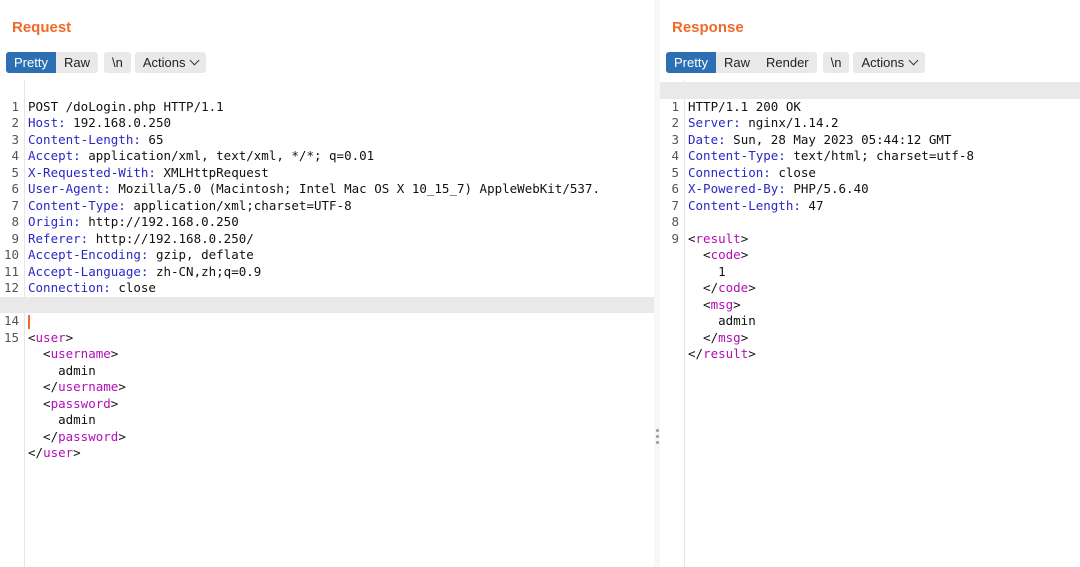 The width and height of the screenshot is (1080, 567). What do you see at coordinates (714, 304) in the screenshot?
I see `response-body-line: <msg>` at bounding box center [714, 304].